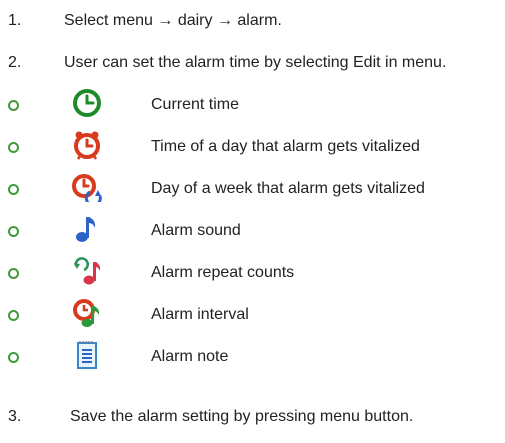  I want to click on item-label: Current time, so click(195, 104).